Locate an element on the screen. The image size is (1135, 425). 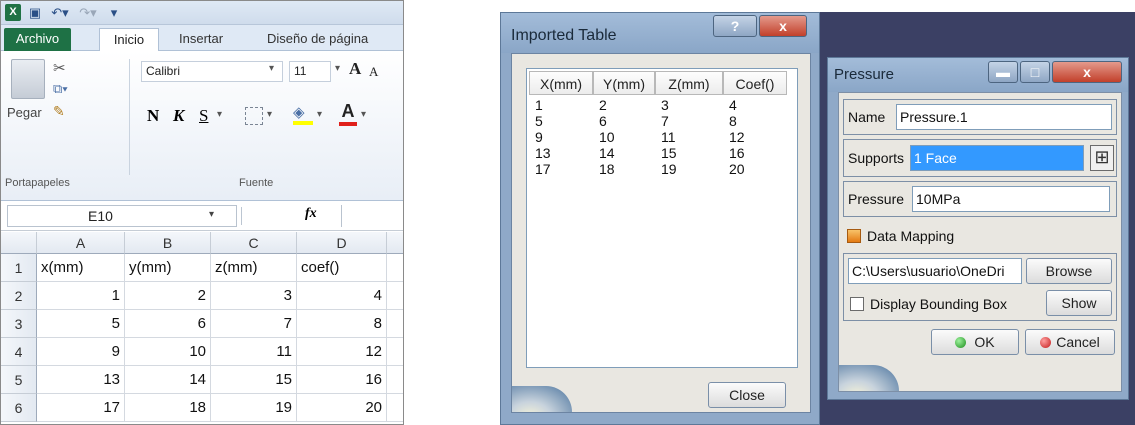
name-box: E10 is located at coordinates (122, 216).